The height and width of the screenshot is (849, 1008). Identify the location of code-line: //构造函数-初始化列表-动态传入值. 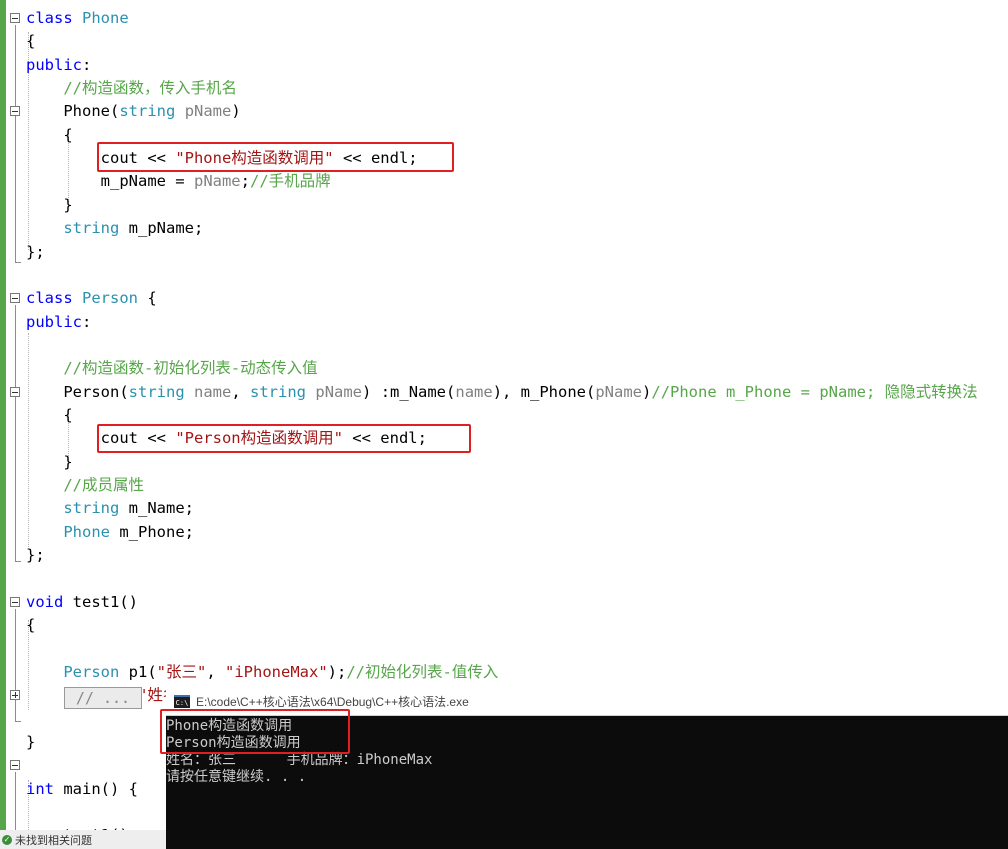
(172, 368).